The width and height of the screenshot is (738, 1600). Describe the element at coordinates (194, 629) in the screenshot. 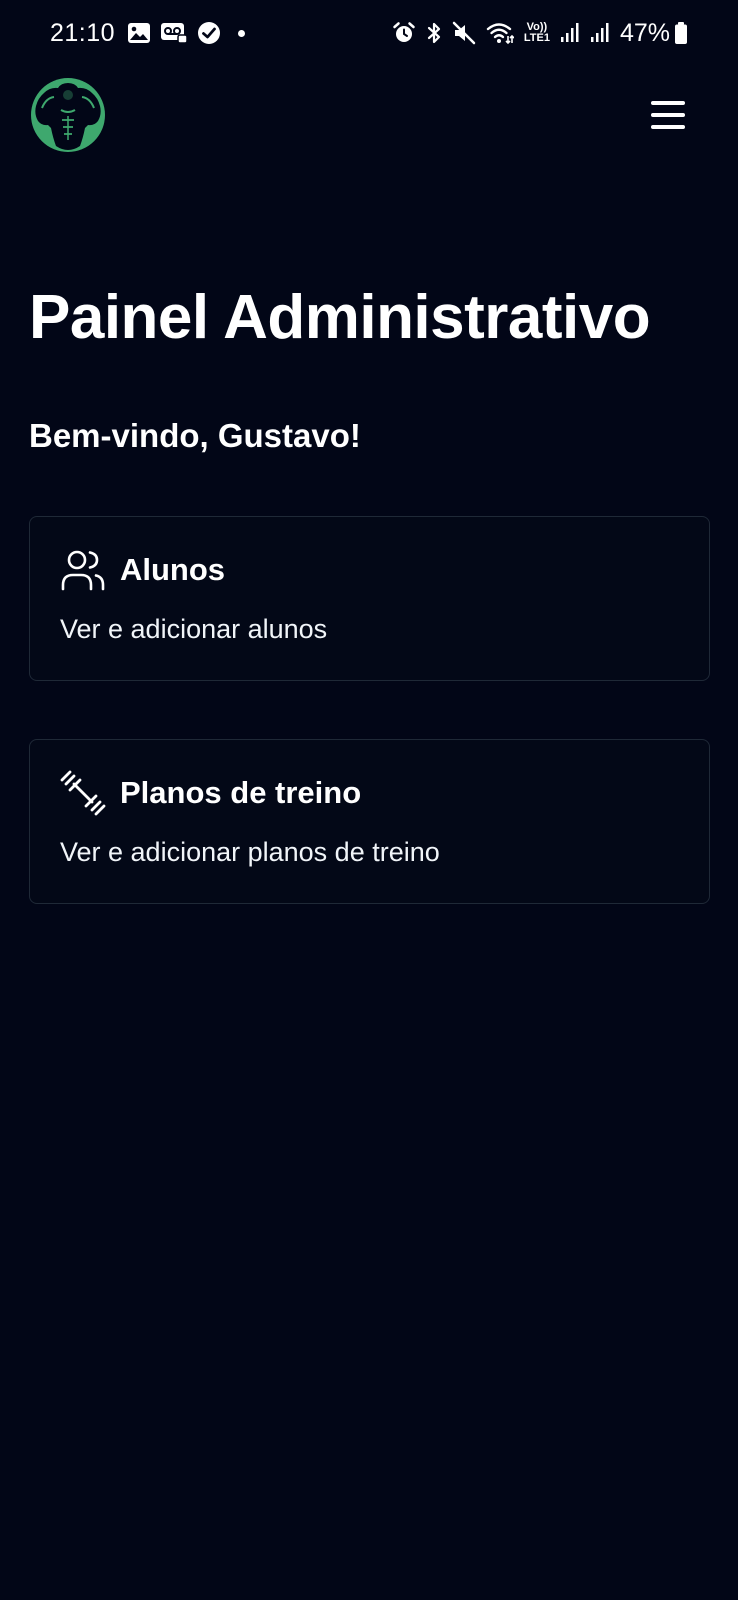

I see `card-description: Ver e adicionar alunos` at that location.